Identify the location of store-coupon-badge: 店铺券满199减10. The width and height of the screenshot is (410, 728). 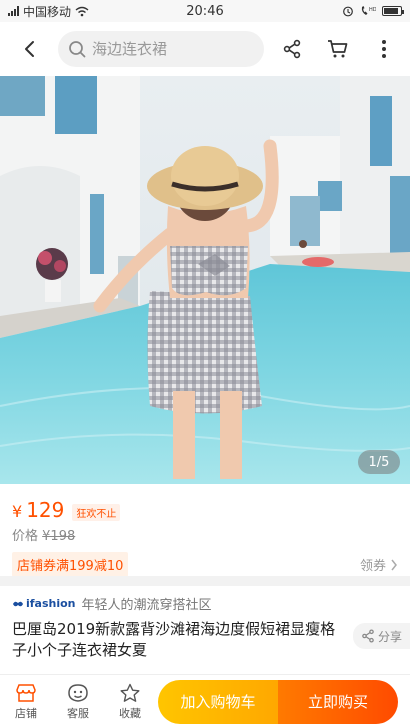
(70, 564).